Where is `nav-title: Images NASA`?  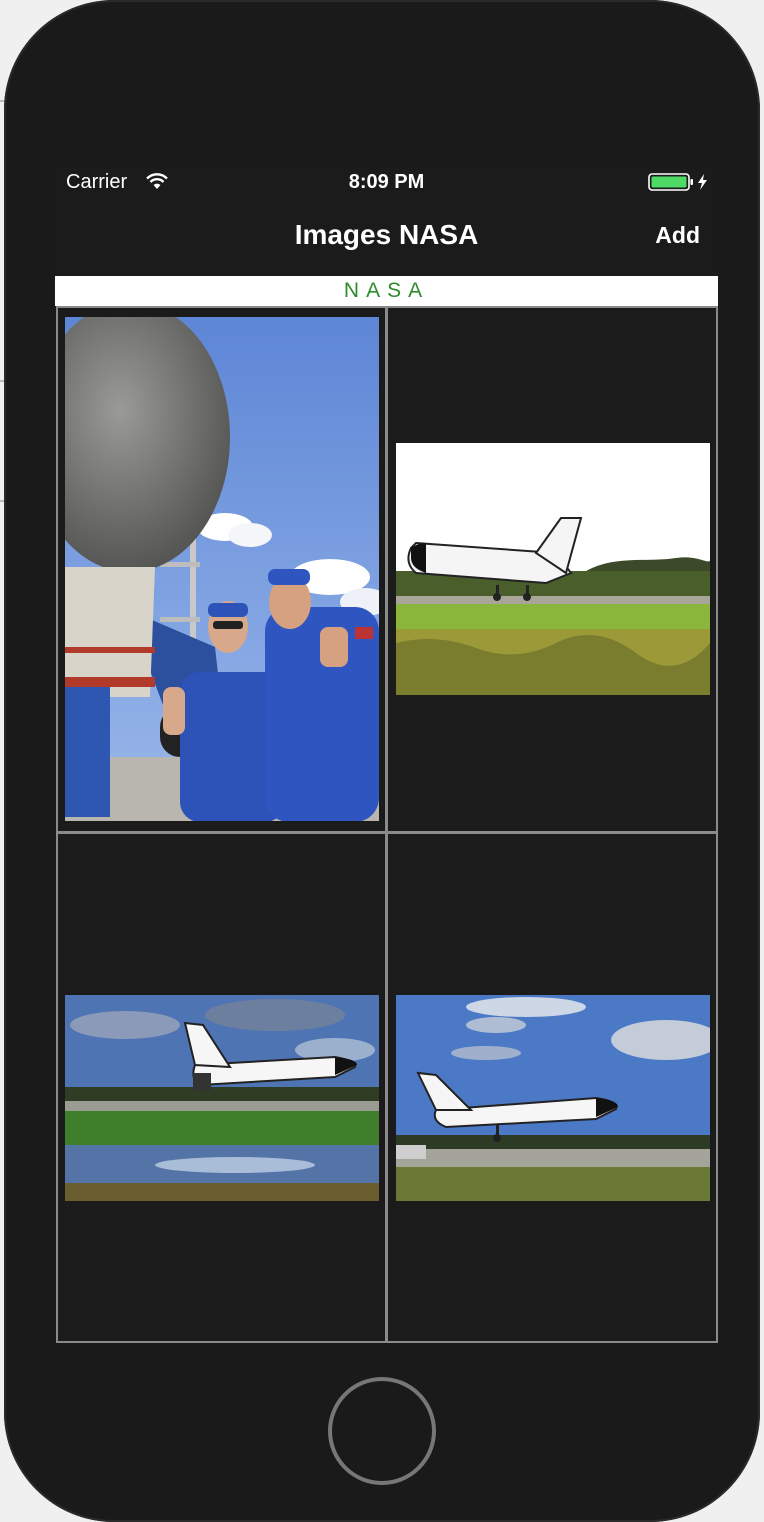 nav-title: Images NASA is located at coordinates (386, 234).